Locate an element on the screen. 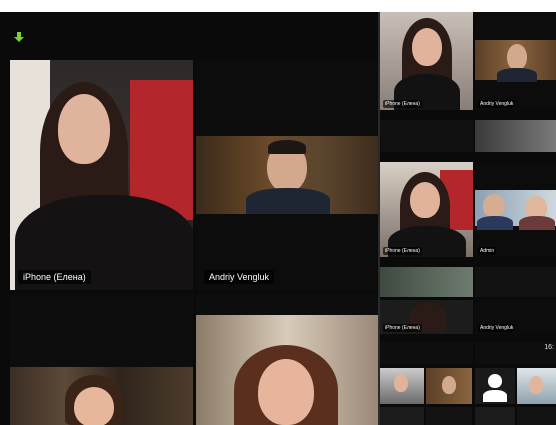 The image size is (556, 425). thumb-tile-elena: iPhone (Елена) is located at coordinates (426, 61).